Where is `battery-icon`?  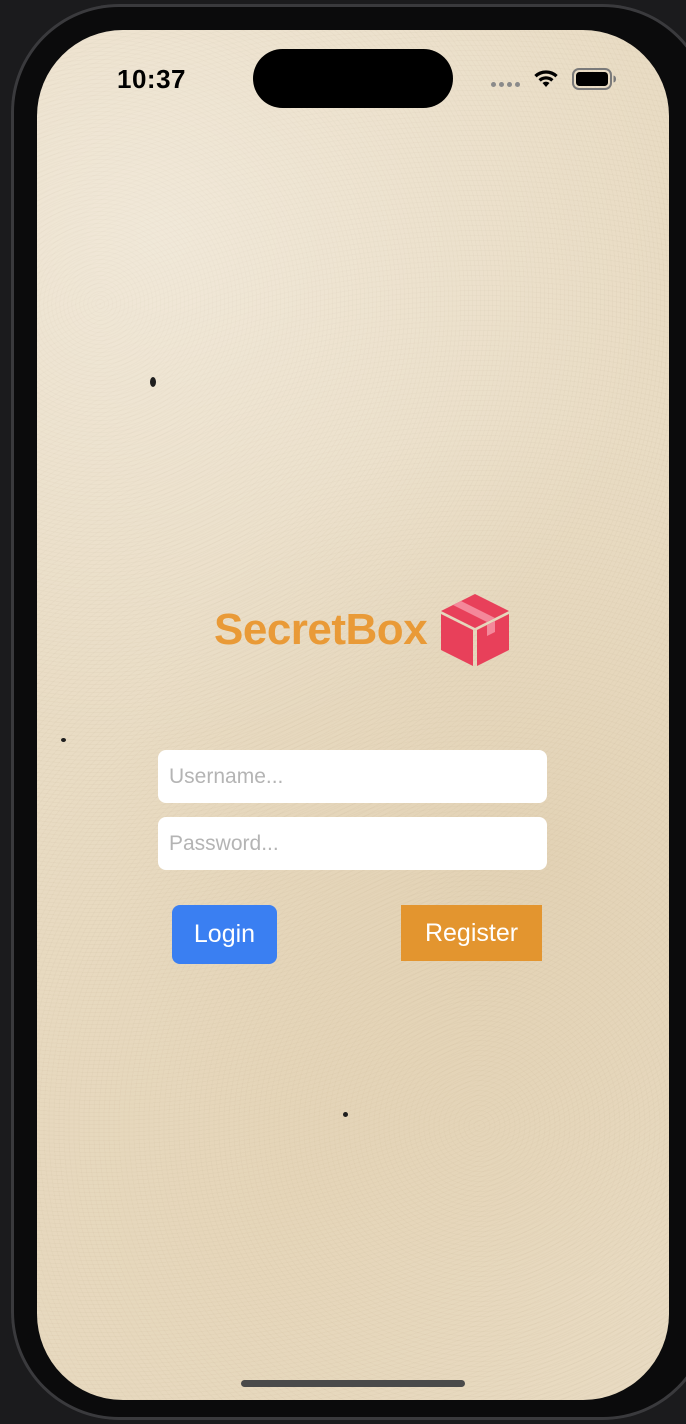 battery-icon is located at coordinates (594, 79).